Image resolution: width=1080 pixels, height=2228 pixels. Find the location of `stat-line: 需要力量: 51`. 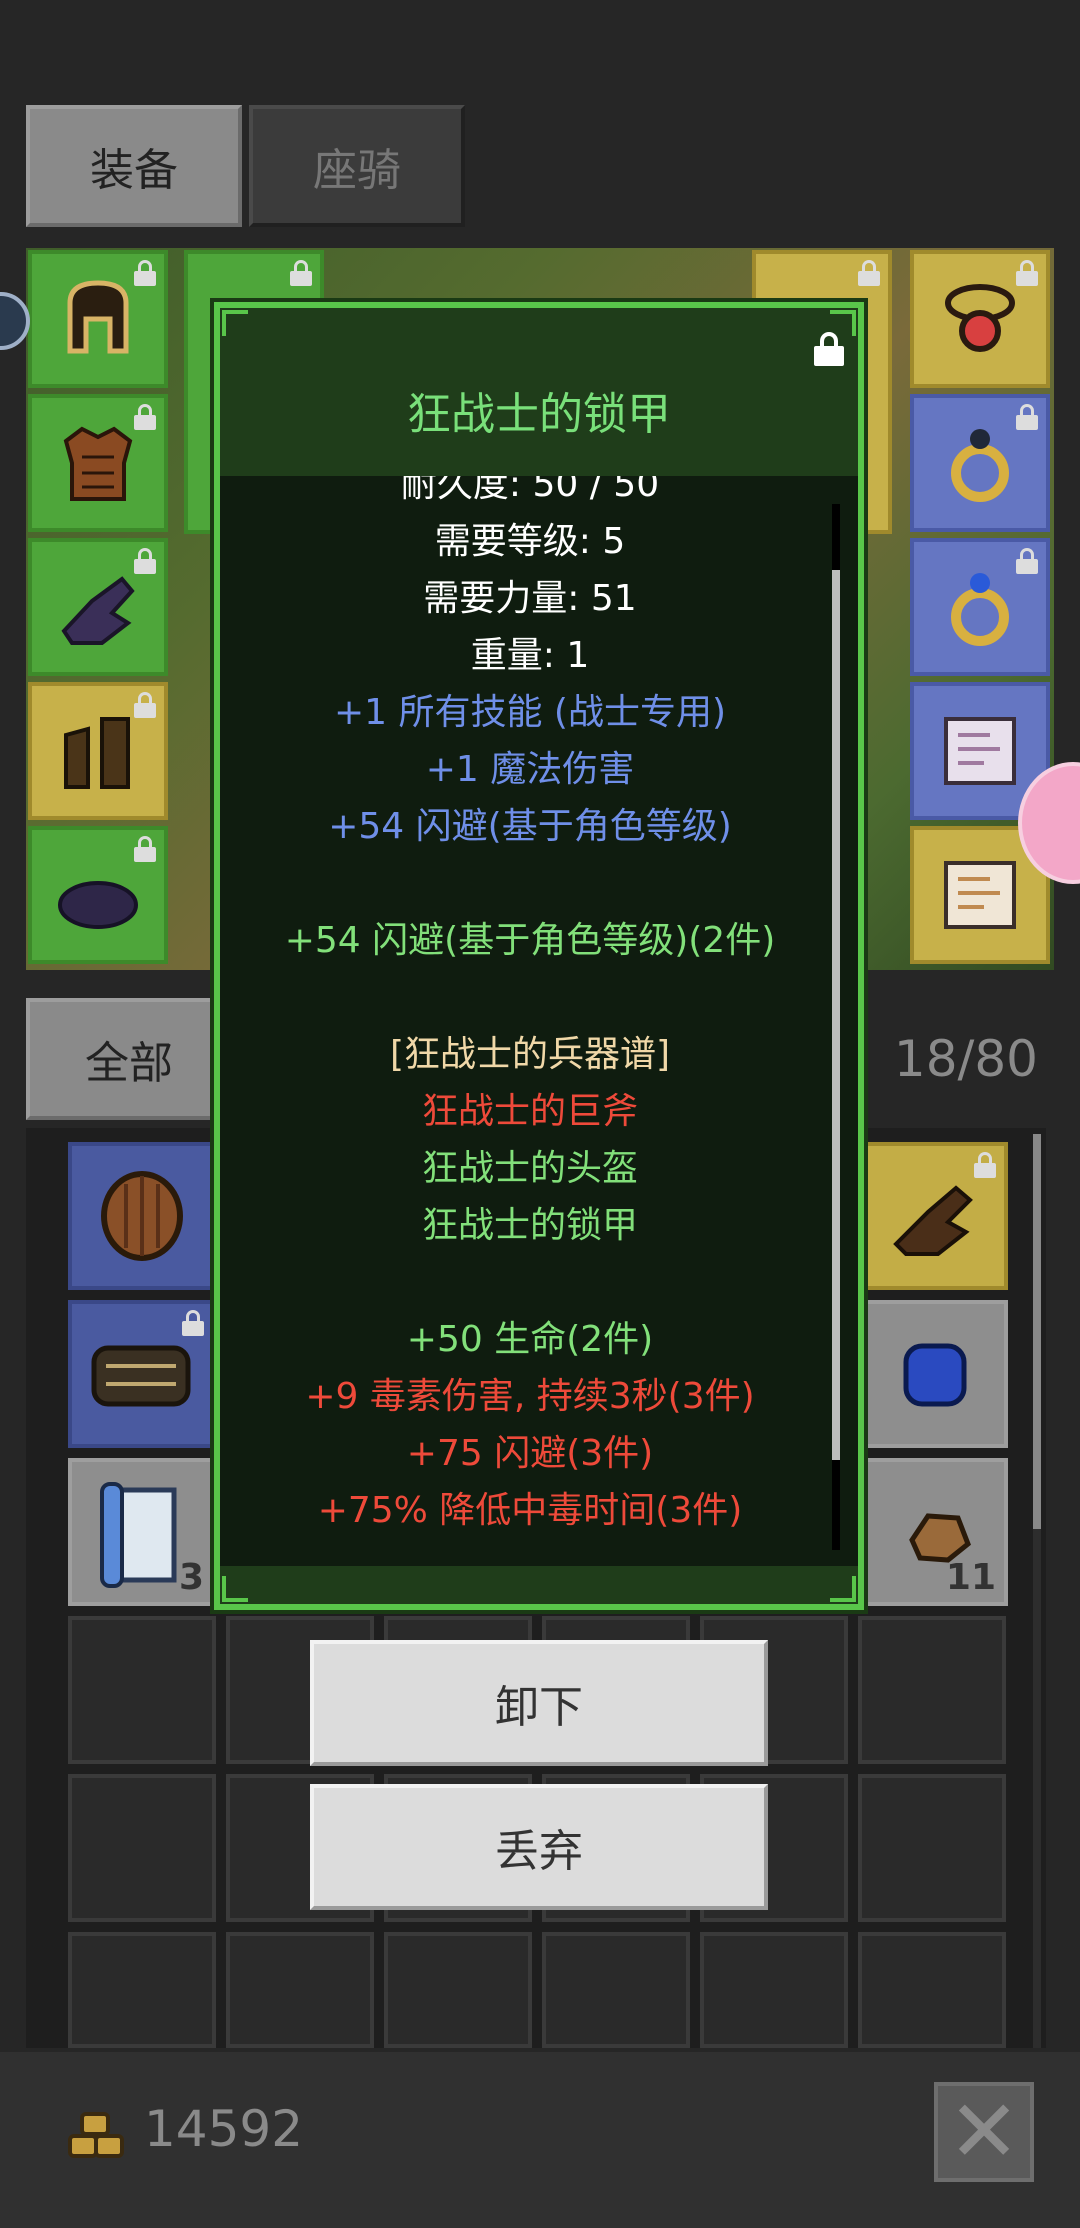

stat-line: 需要力量: 51 is located at coordinates (530, 598).